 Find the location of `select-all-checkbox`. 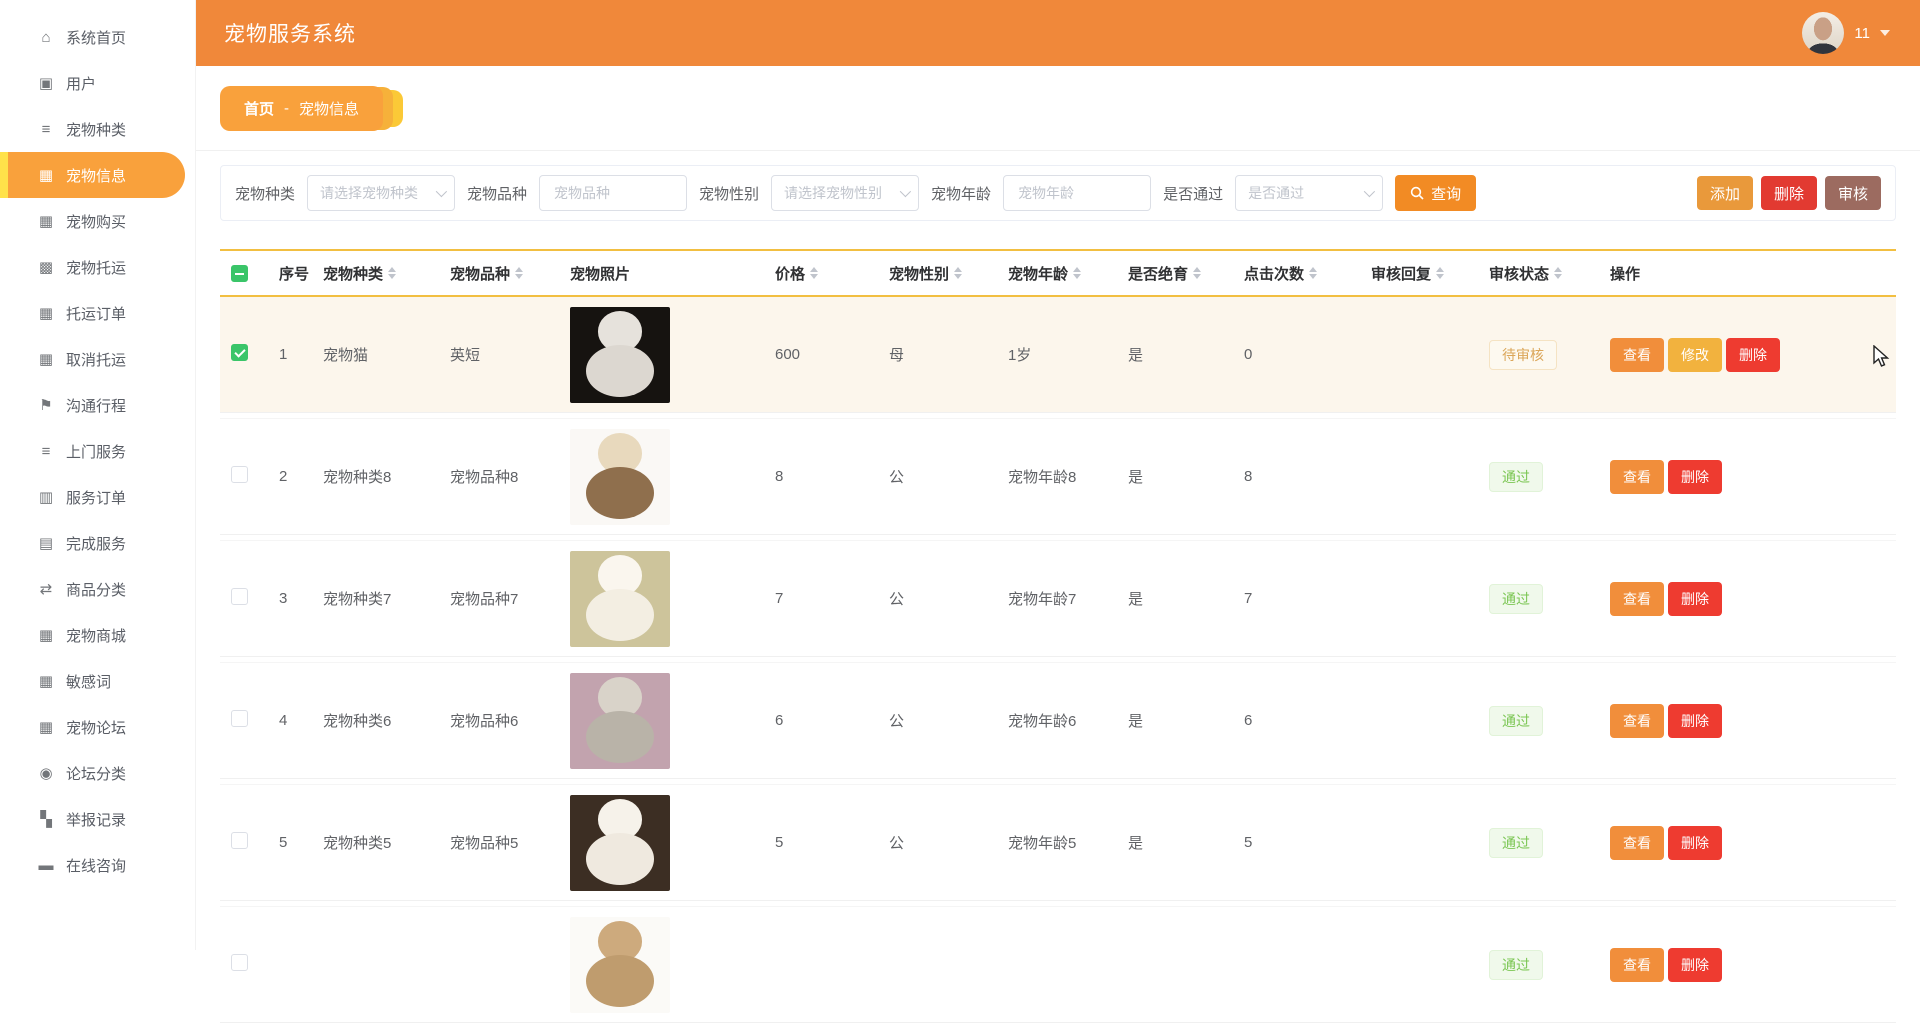

select-all-checkbox is located at coordinates (239, 273).